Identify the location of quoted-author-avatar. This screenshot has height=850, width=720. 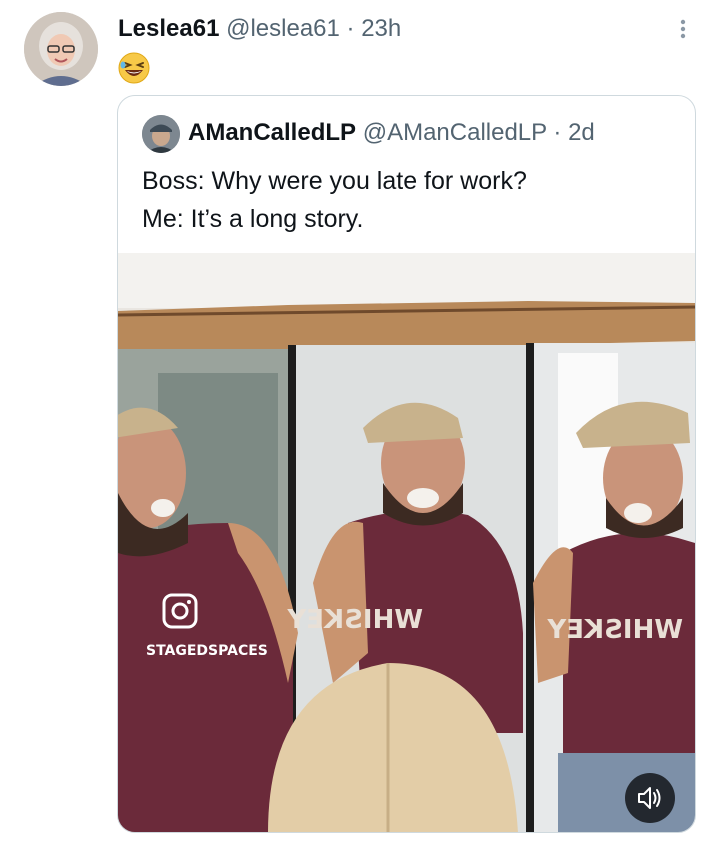
(161, 134).